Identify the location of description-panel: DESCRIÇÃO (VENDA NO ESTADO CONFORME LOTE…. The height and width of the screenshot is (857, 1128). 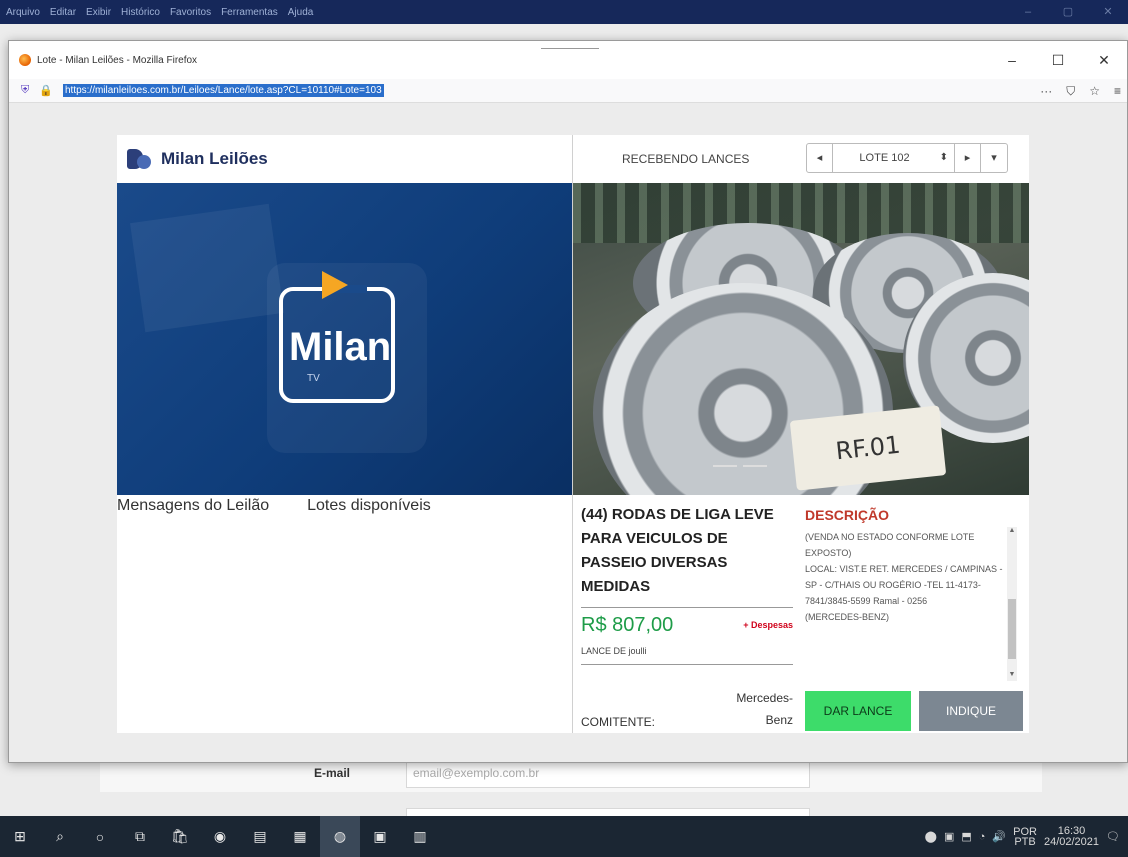
(915, 614).